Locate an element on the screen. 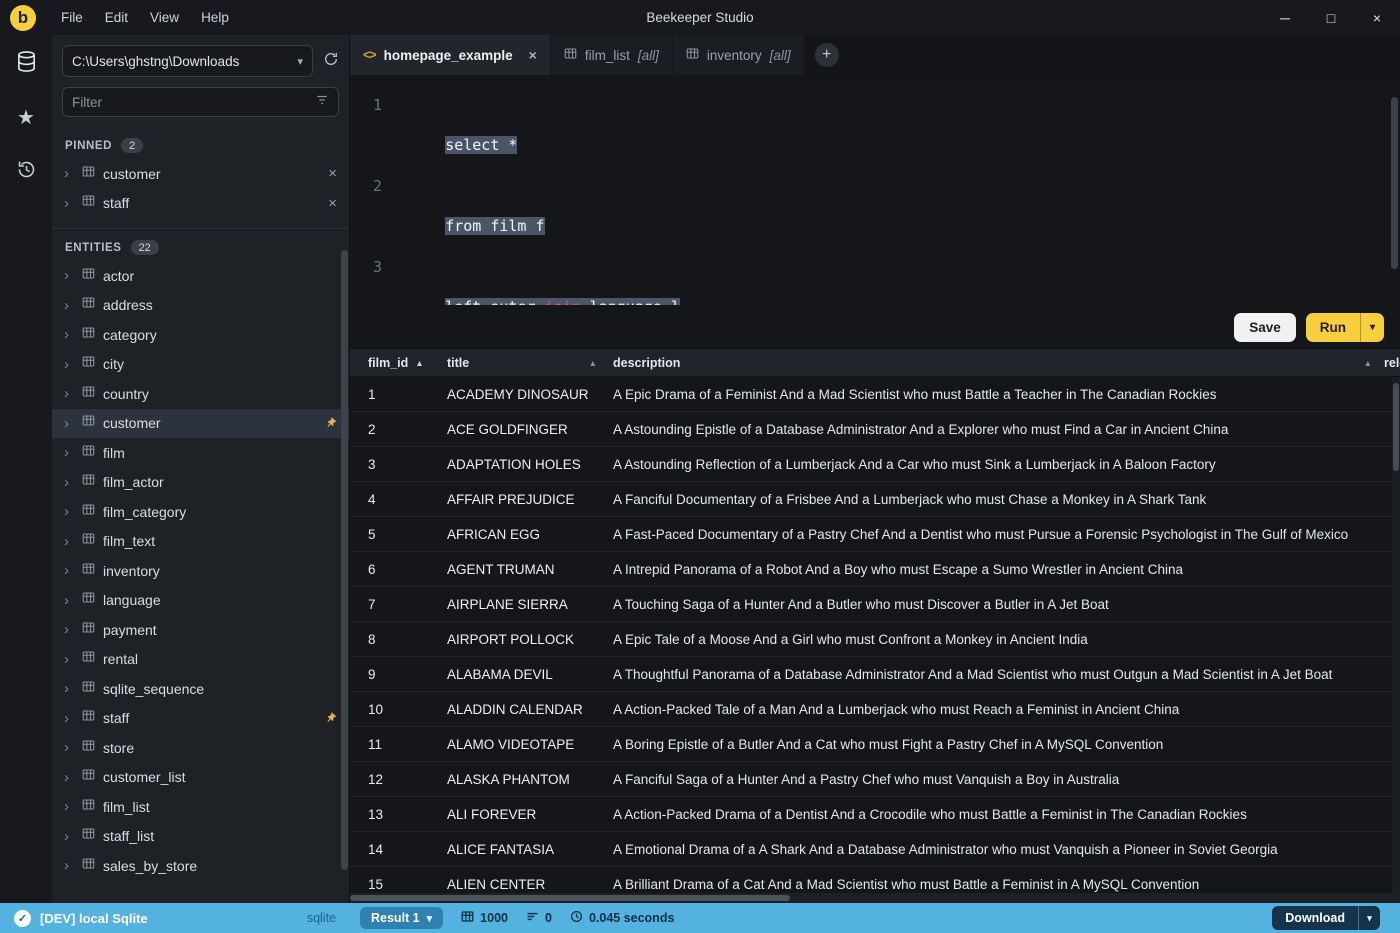  cell-film-id: 1 is located at coordinates (398, 394).